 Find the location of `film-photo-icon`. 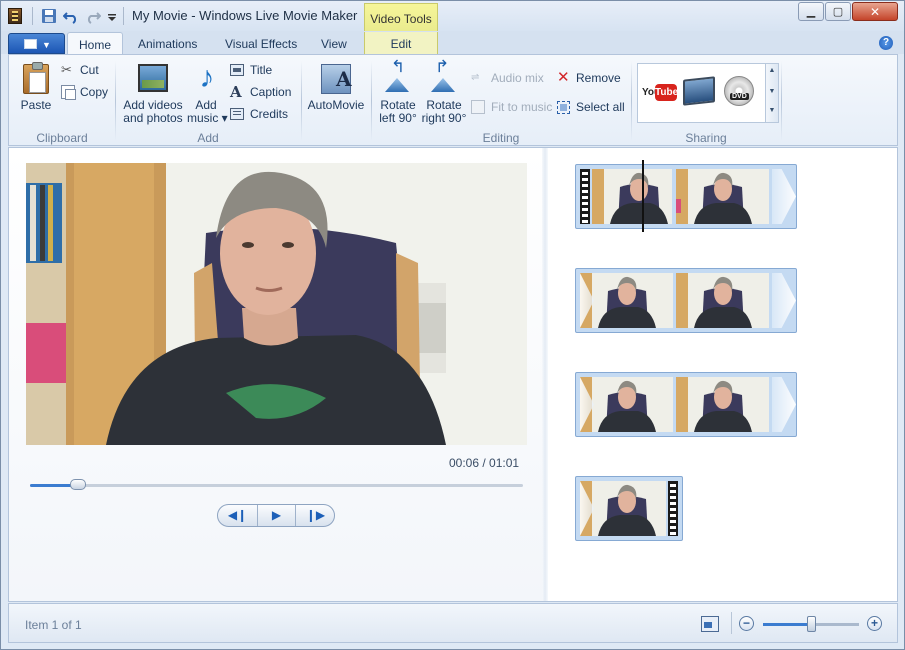

film-photo-icon is located at coordinates (153, 78).